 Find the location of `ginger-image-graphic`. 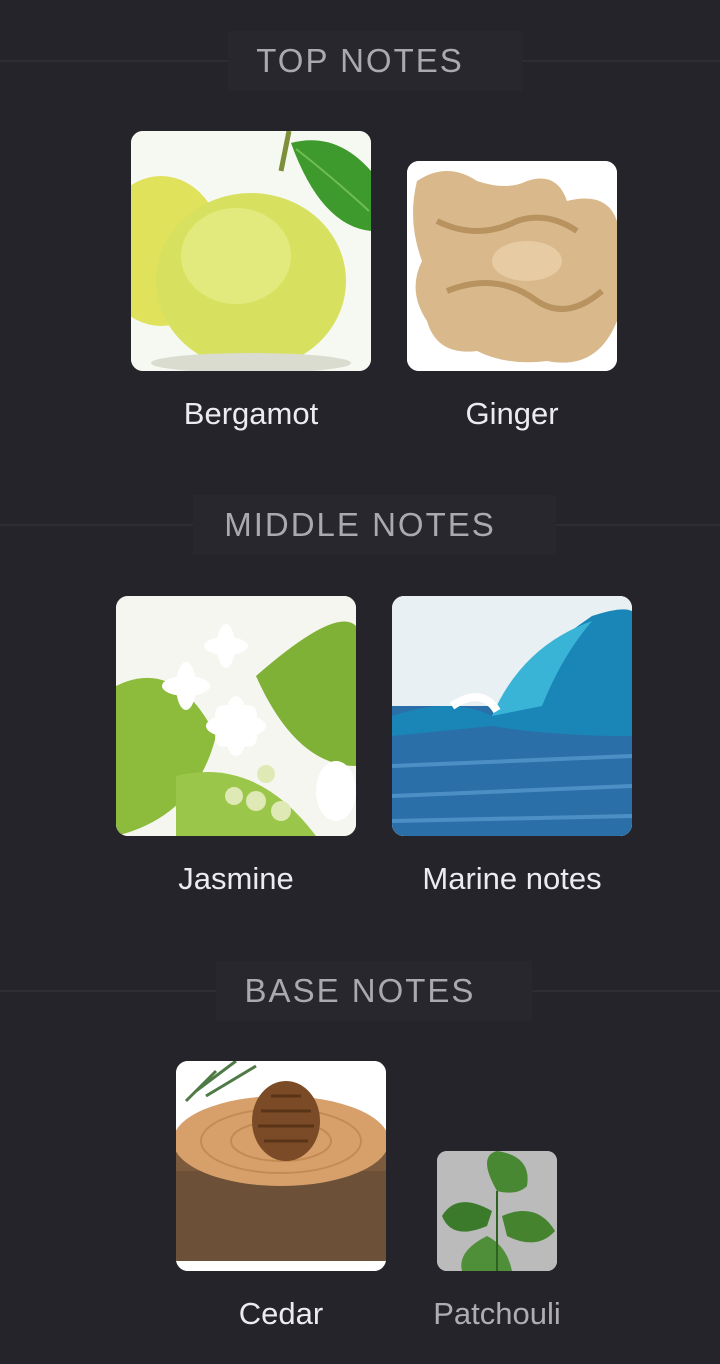

ginger-image-graphic is located at coordinates (512, 266).